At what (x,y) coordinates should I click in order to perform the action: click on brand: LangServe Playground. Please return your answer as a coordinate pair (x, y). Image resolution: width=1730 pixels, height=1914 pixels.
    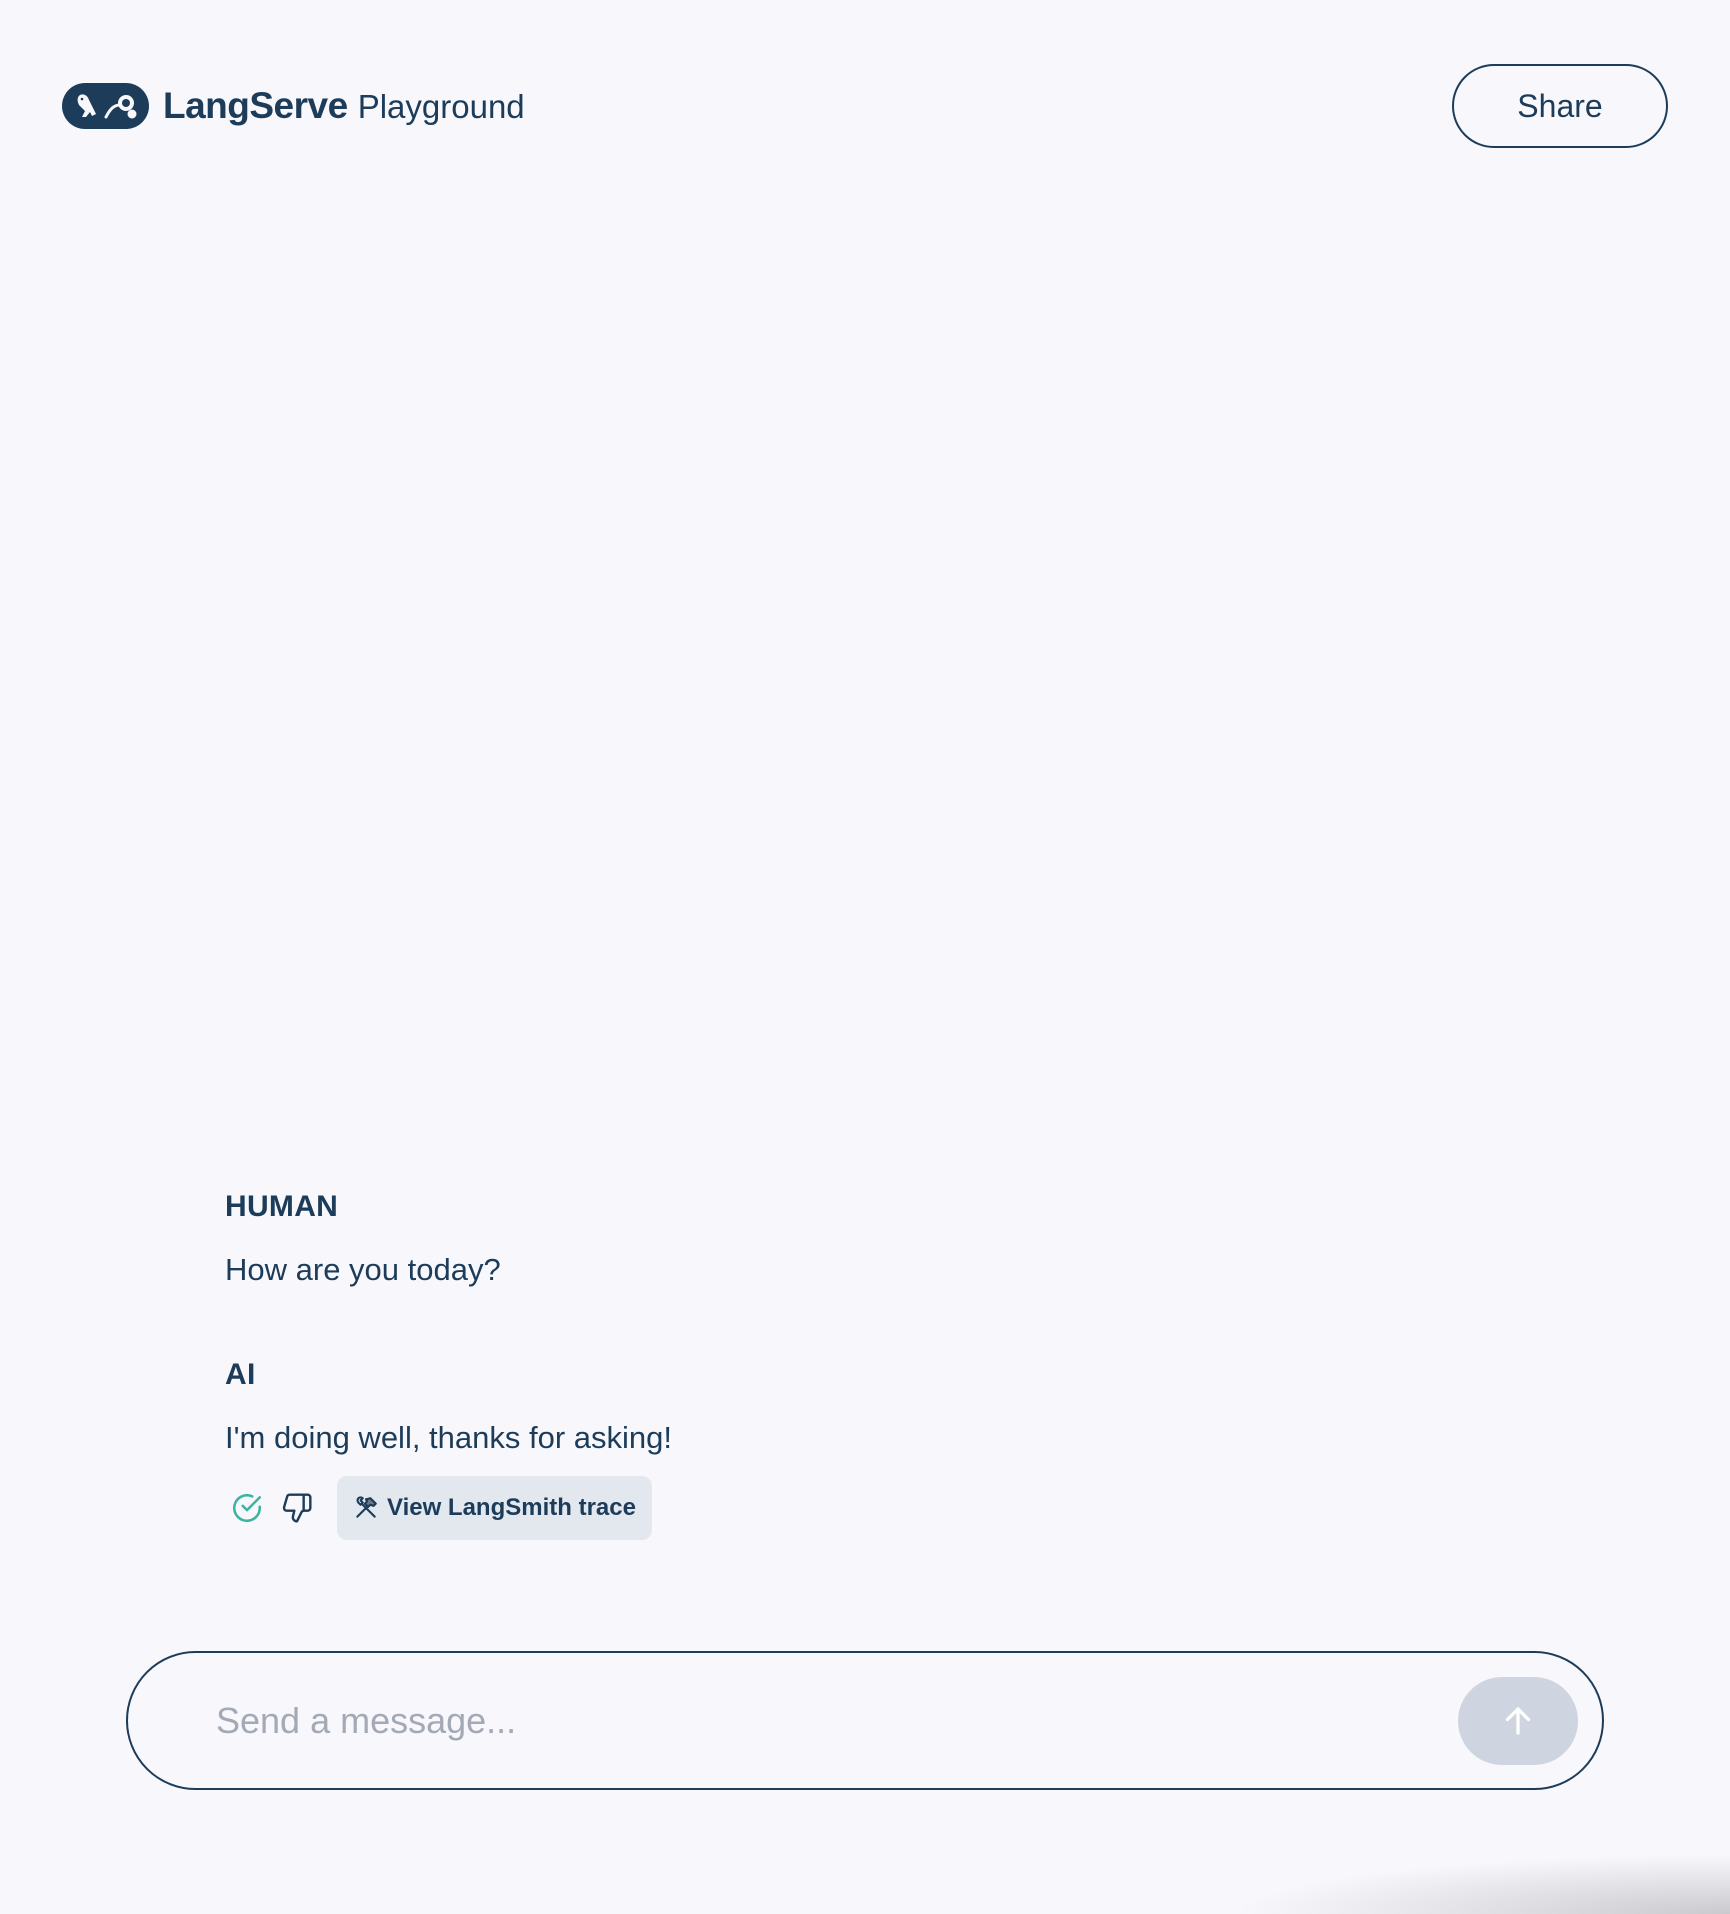
    Looking at the image, I should click on (293, 106).